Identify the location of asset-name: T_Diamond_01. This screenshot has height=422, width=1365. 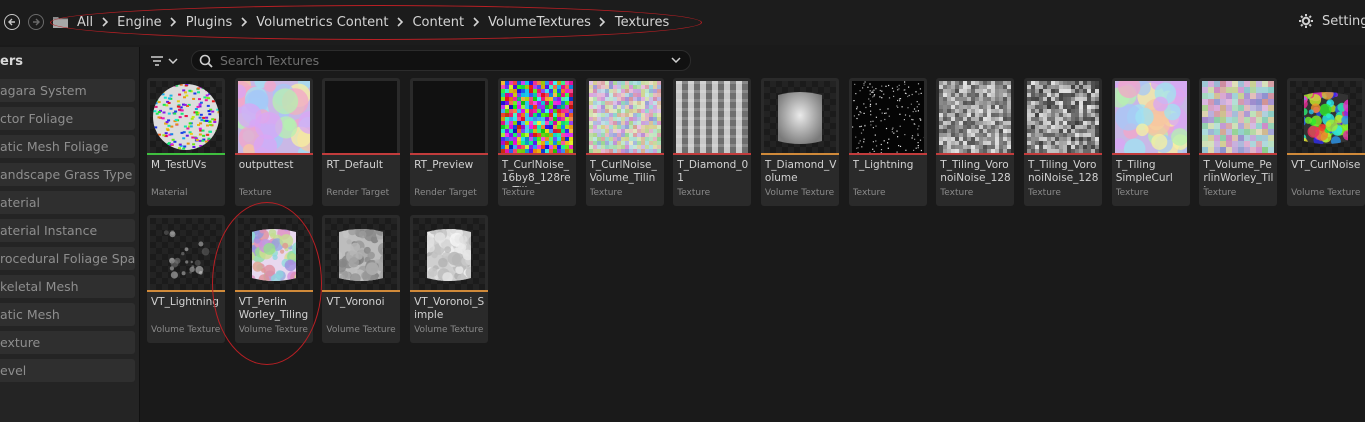
(713, 171).